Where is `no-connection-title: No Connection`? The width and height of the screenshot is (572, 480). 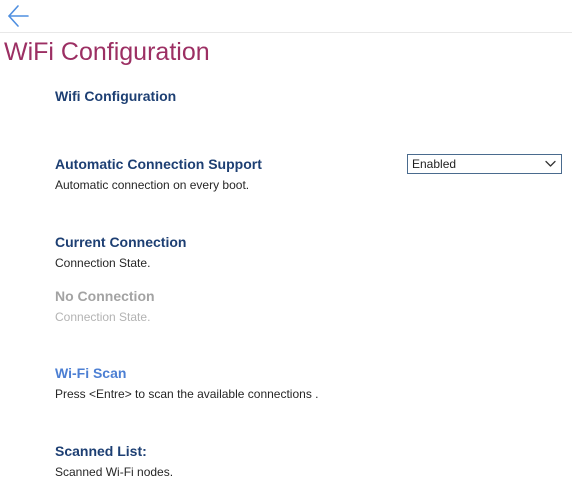
no-connection-title: No Connection is located at coordinates (105, 296).